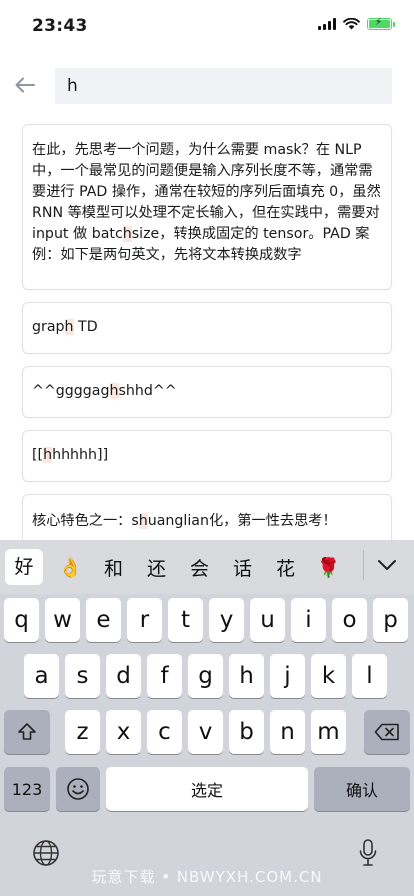 The width and height of the screenshot is (414, 896). I want to click on battery-icon: ⚡, so click(381, 23).